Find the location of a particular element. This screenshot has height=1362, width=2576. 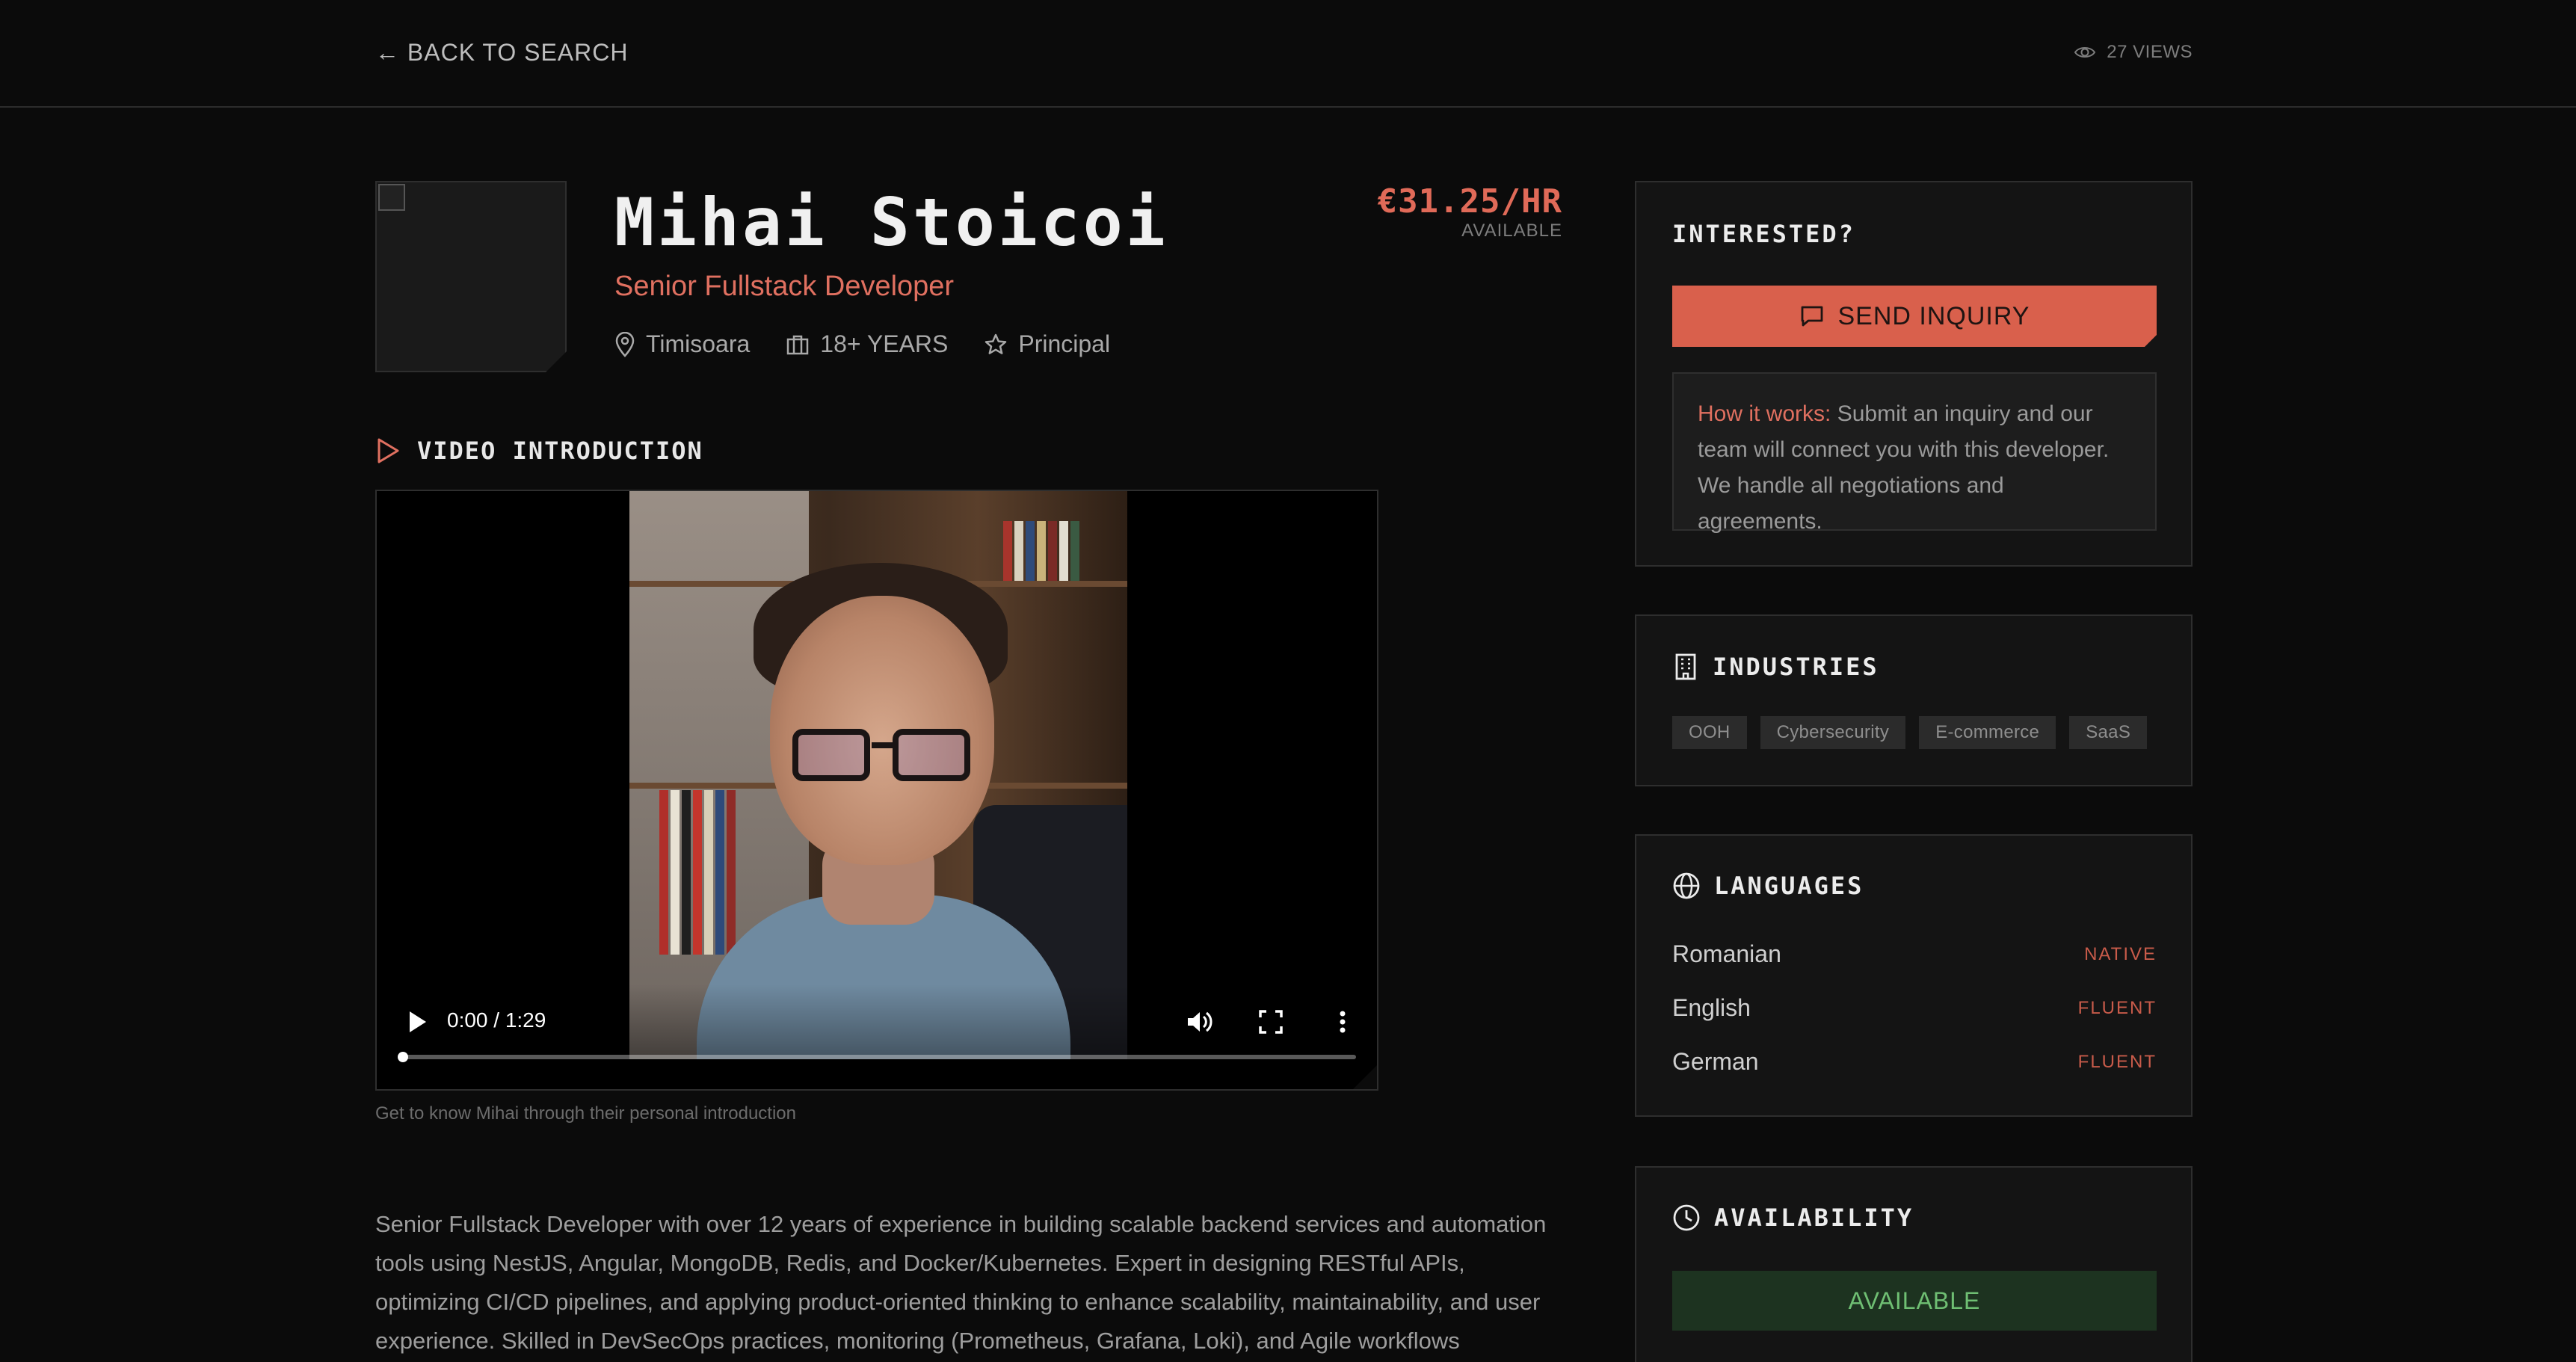

rate-status: AVAILABLE is located at coordinates (1511, 231).